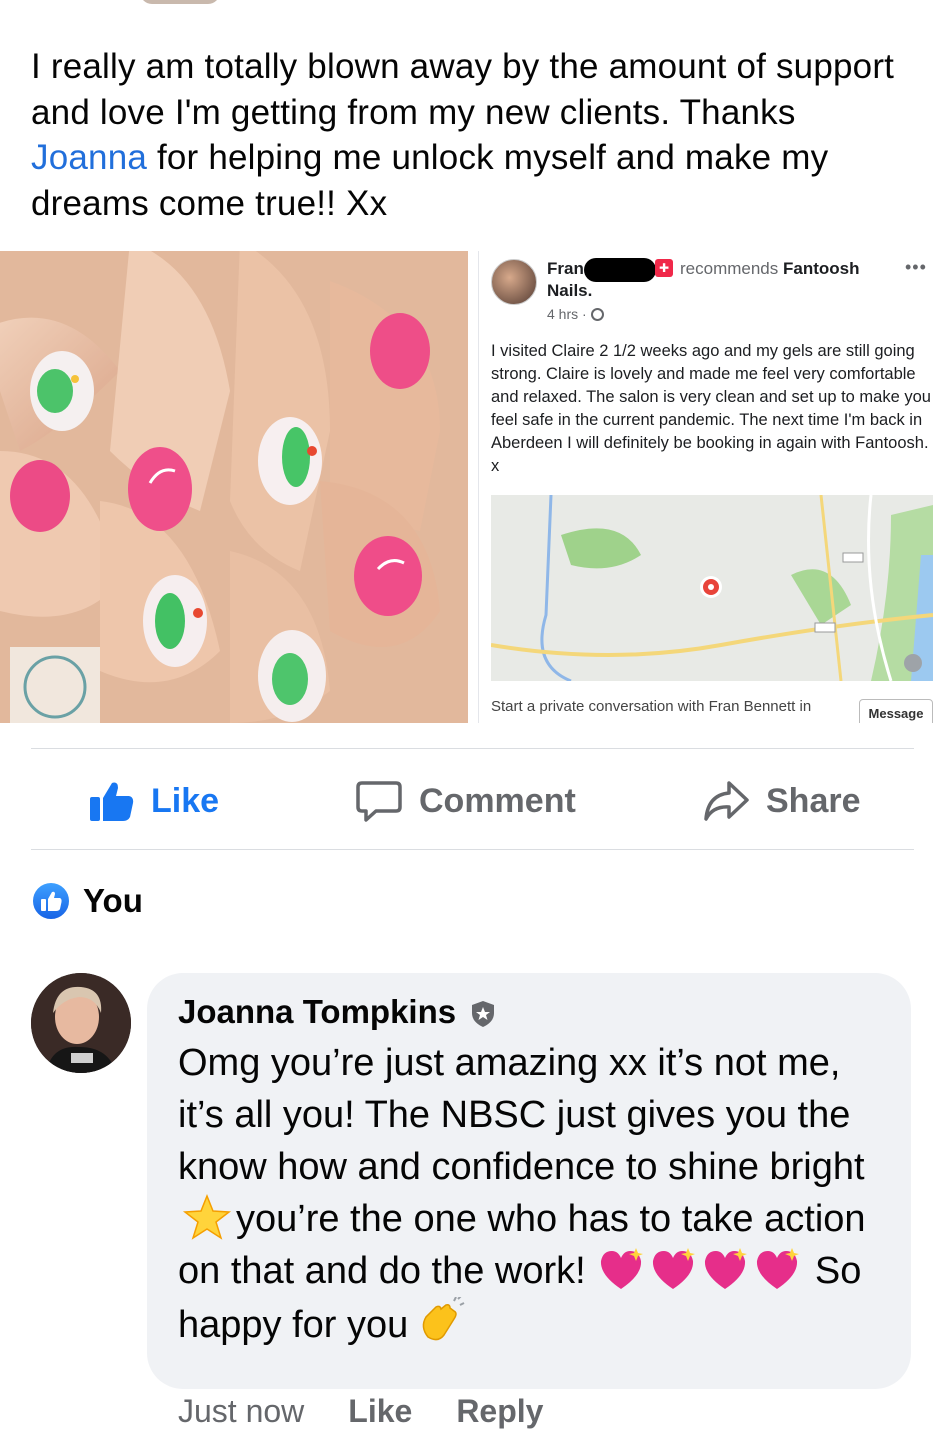 Image resolution: width=944 pixels, height=1439 pixels. What do you see at coordinates (443, 1319) in the screenshot?
I see `clapping-hands-icon` at bounding box center [443, 1319].